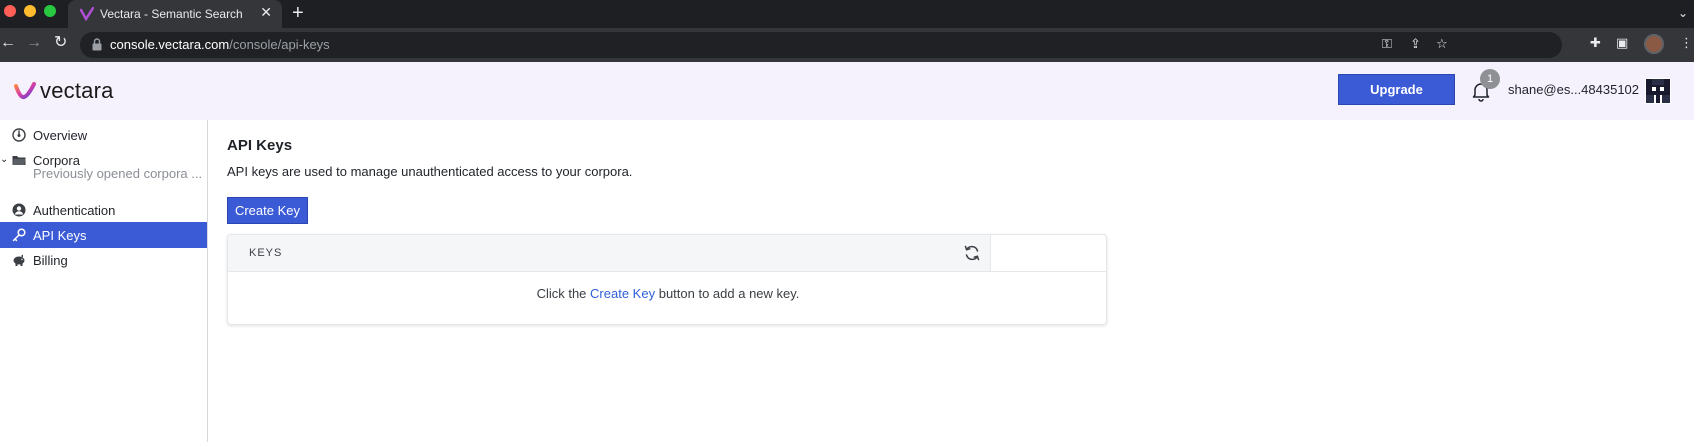  What do you see at coordinates (19, 135) in the screenshot?
I see `overview-icon` at bounding box center [19, 135].